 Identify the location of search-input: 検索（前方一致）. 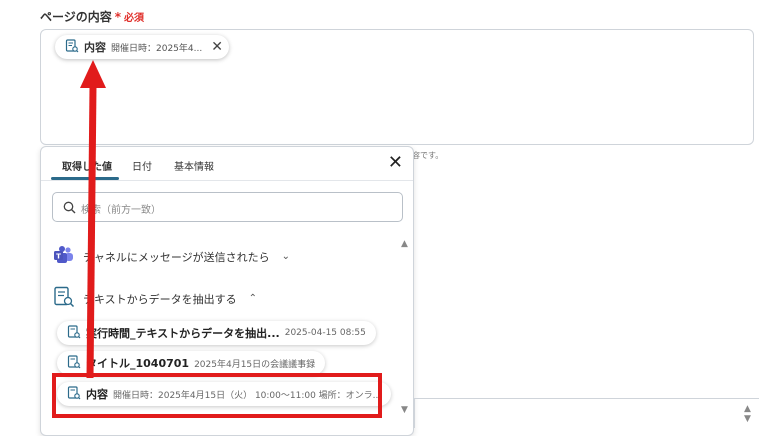
(227, 207).